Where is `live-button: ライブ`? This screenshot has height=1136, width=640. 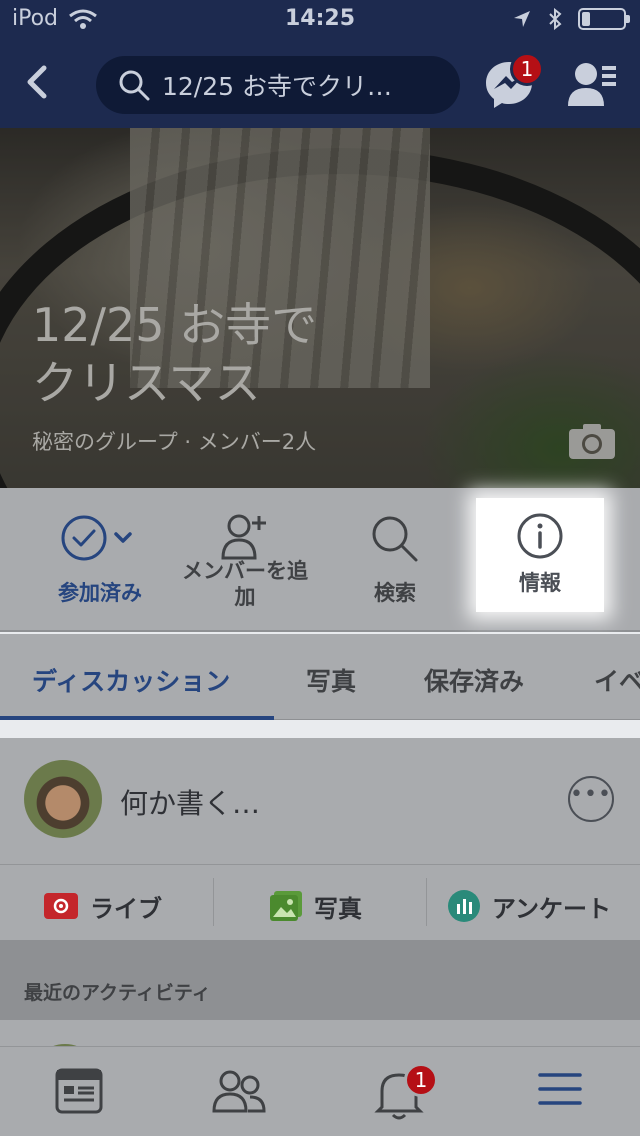 live-button: ライブ is located at coordinates (103, 906).